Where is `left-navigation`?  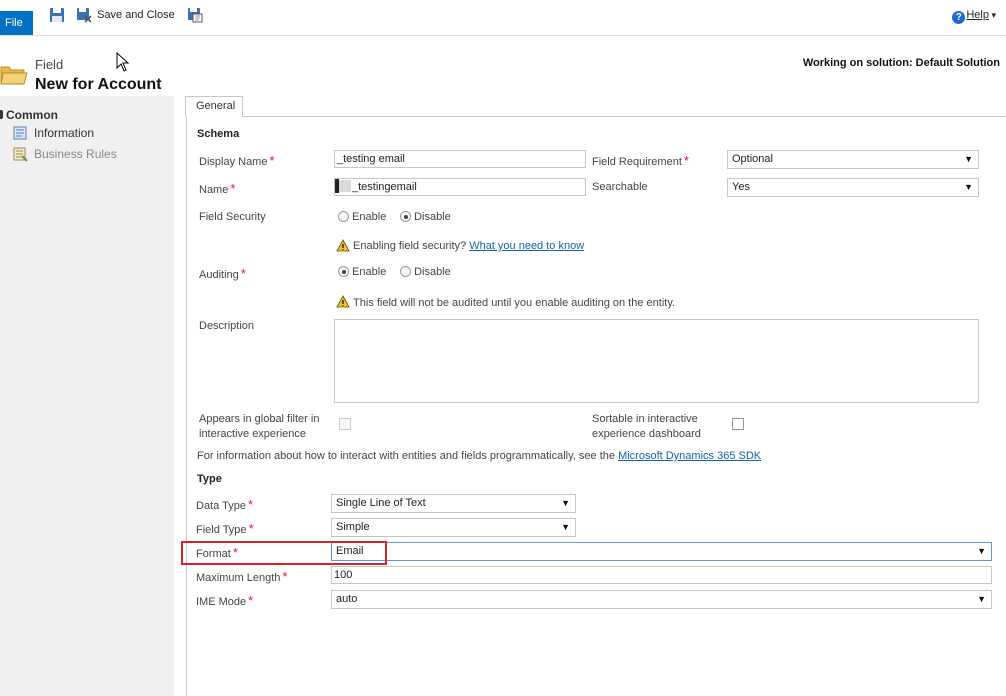
left-navigation is located at coordinates (87, 396).